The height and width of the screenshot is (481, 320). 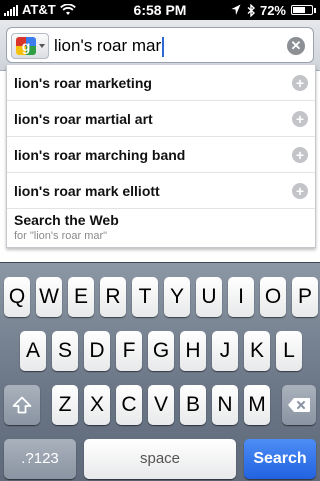 What do you see at coordinates (161, 83) in the screenshot?
I see `suggestion-item: lion's roar marketing +` at bounding box center [161, 83].